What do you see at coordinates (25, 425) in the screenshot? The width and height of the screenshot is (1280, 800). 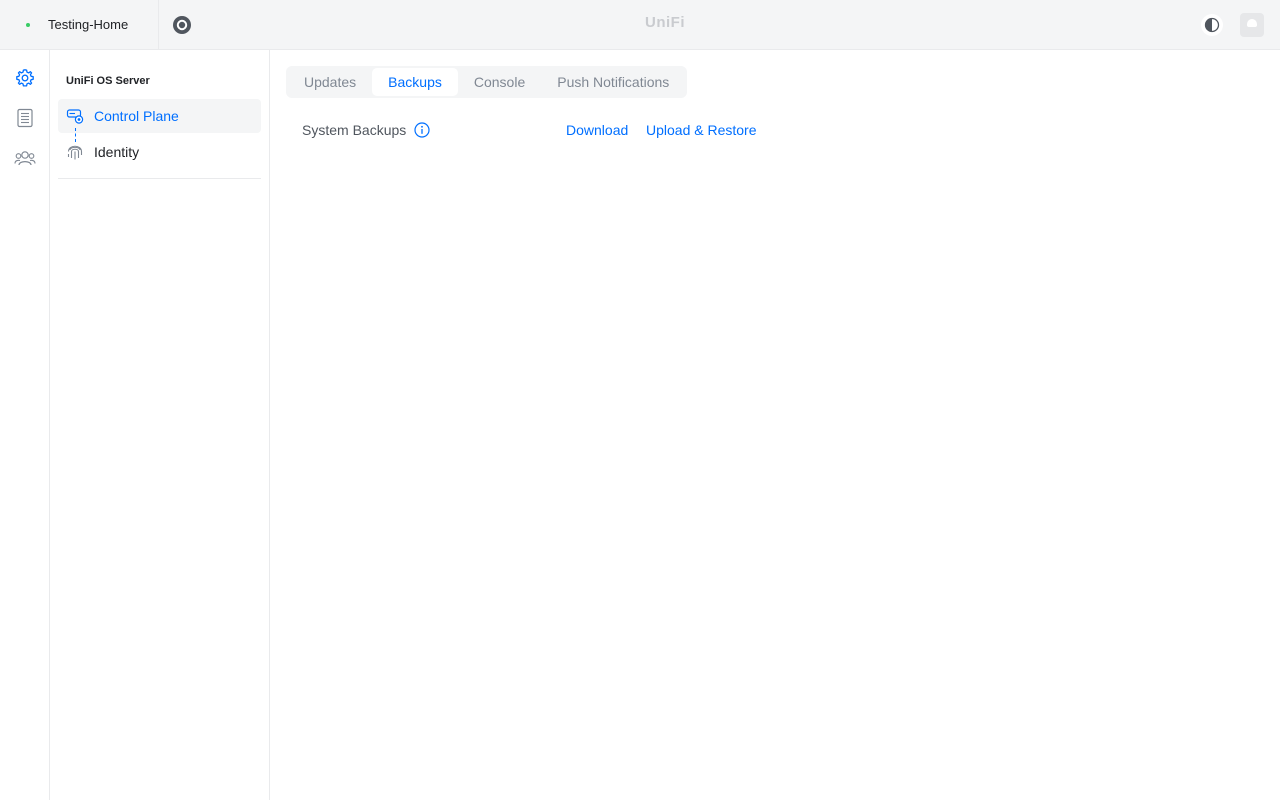 I see `icon-rail` at bounding box center [25, 425].